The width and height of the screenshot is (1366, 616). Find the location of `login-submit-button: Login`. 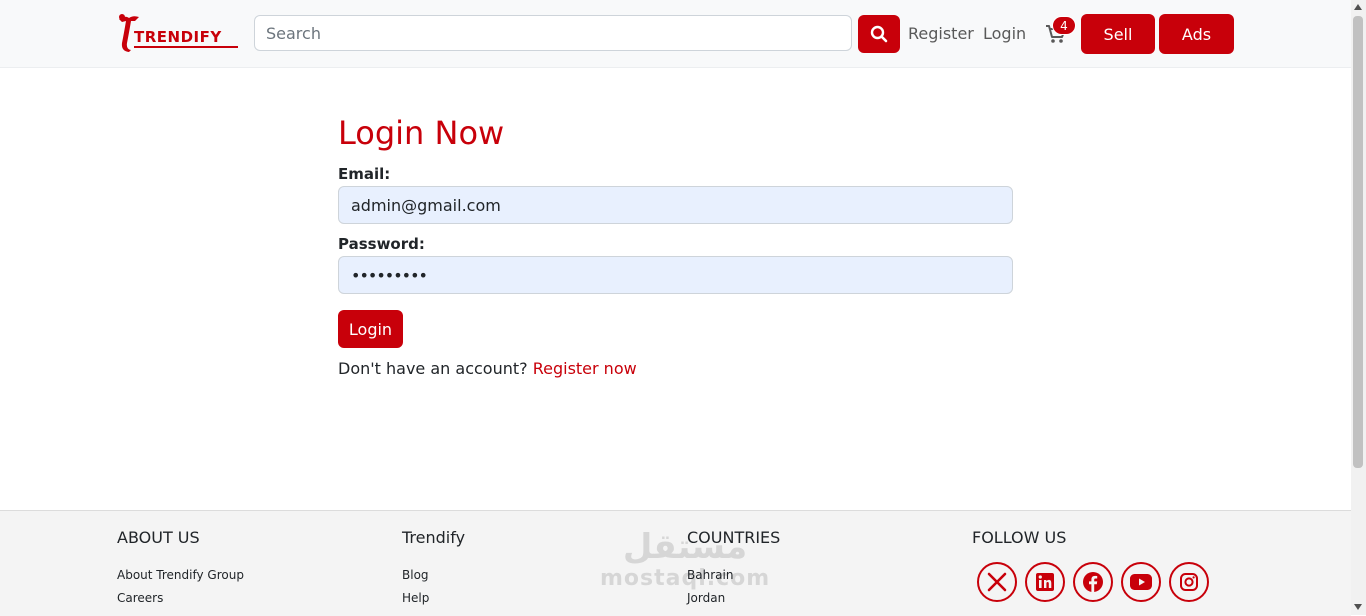

login-submit-button: Login is located at coordinates (370, 329).